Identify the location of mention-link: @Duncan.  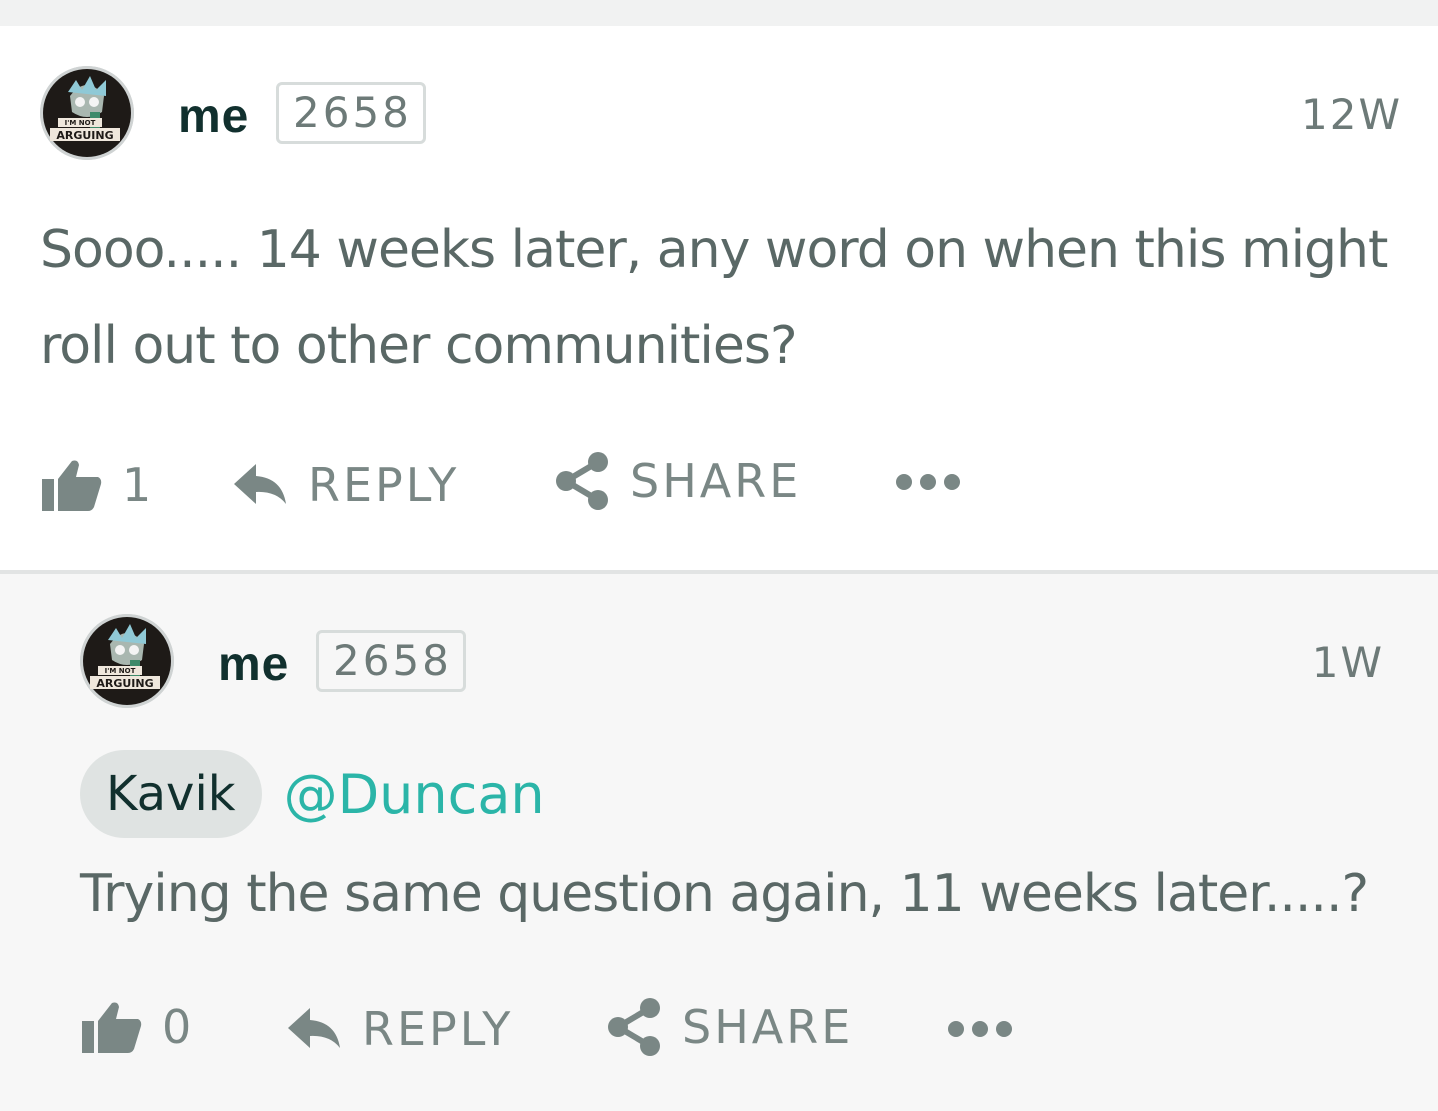
(414, 794).